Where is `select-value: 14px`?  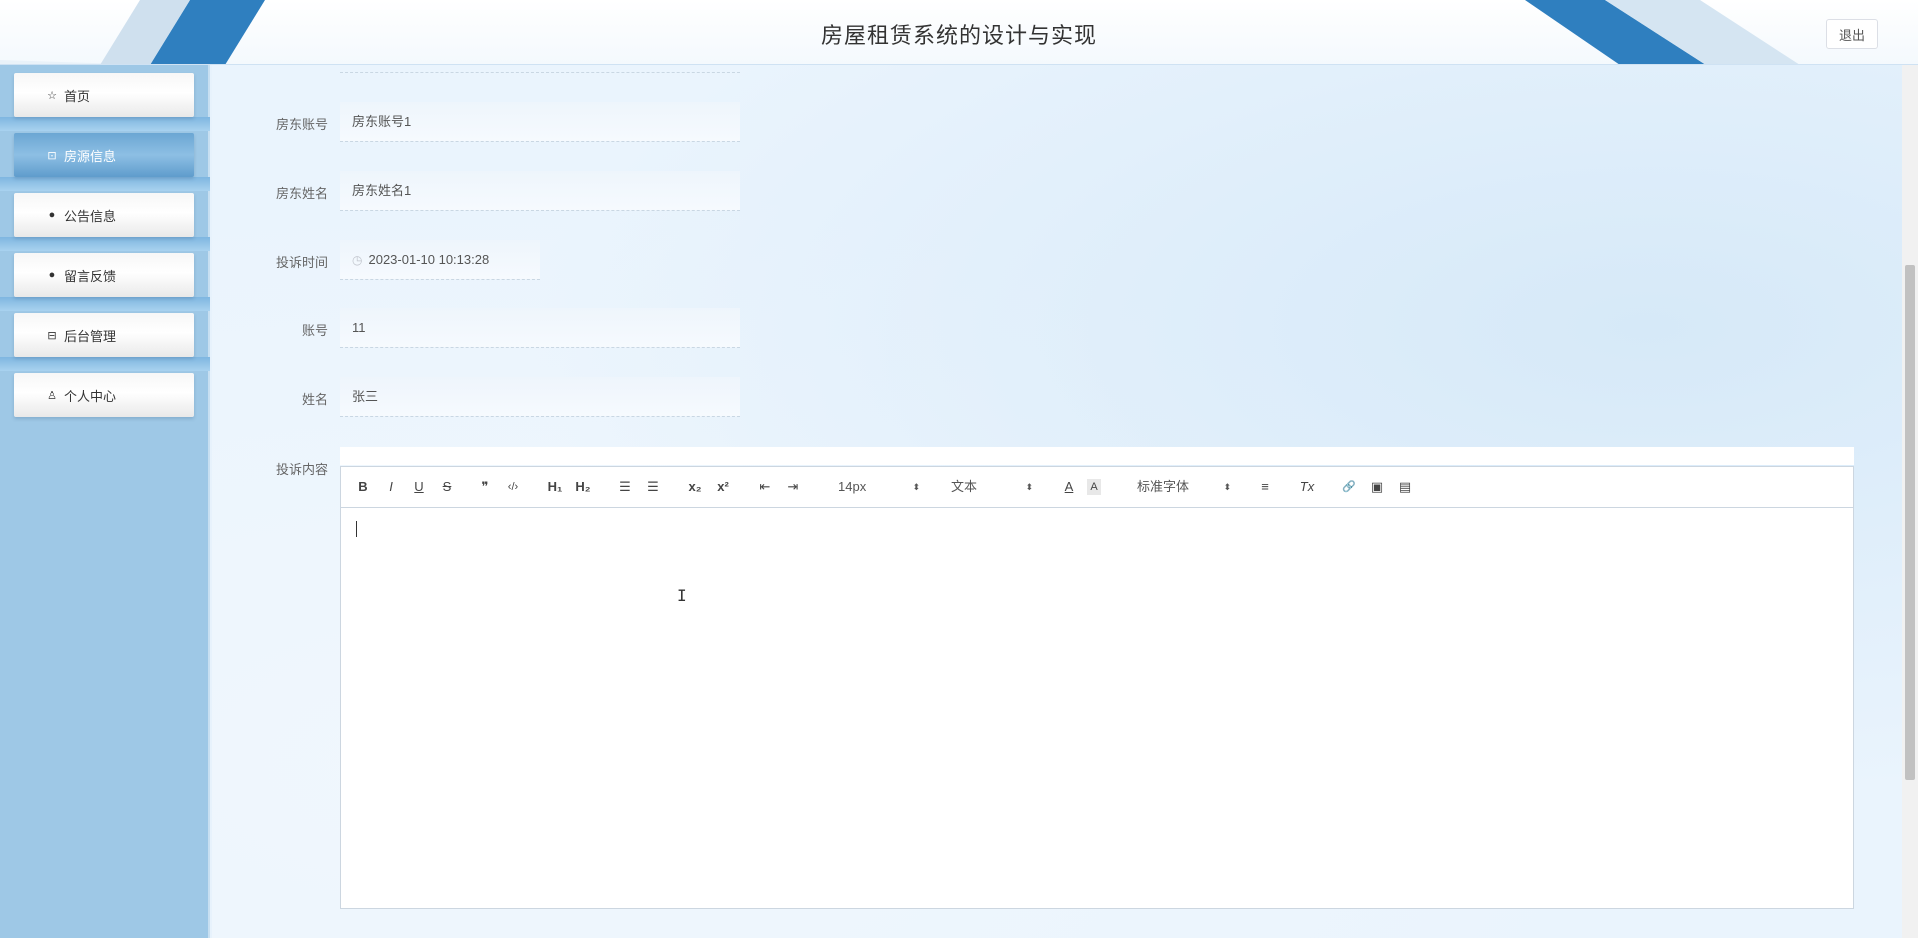
select-value: 14px is located at coordinates (852, 486).